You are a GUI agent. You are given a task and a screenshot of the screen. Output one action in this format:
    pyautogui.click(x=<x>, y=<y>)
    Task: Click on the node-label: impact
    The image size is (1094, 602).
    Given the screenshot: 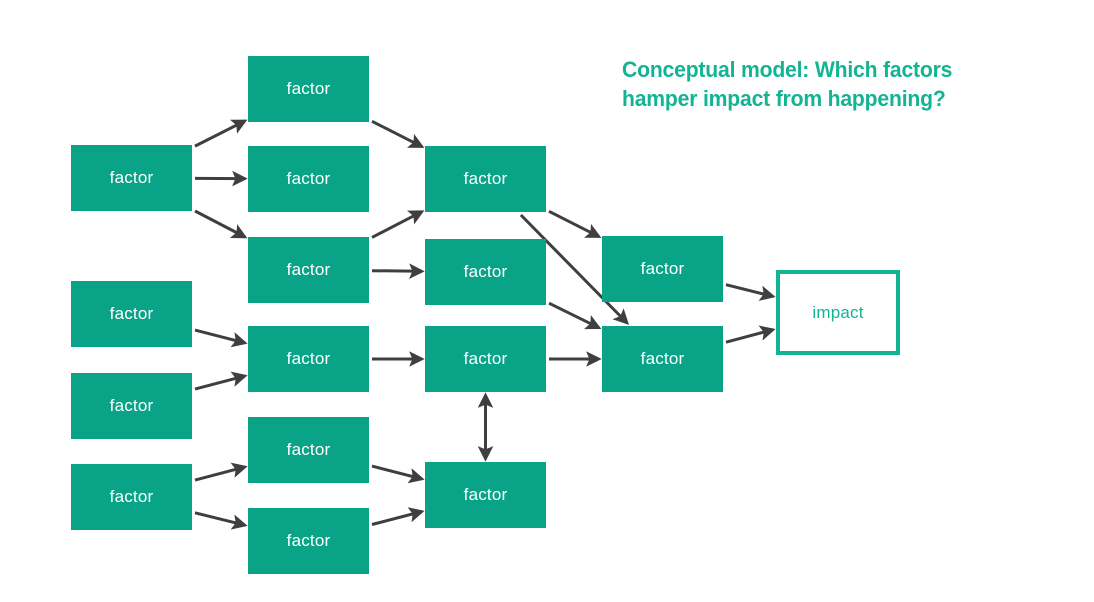 What is the action you would take?
    pyautogui.click(x=838, y=312)
    